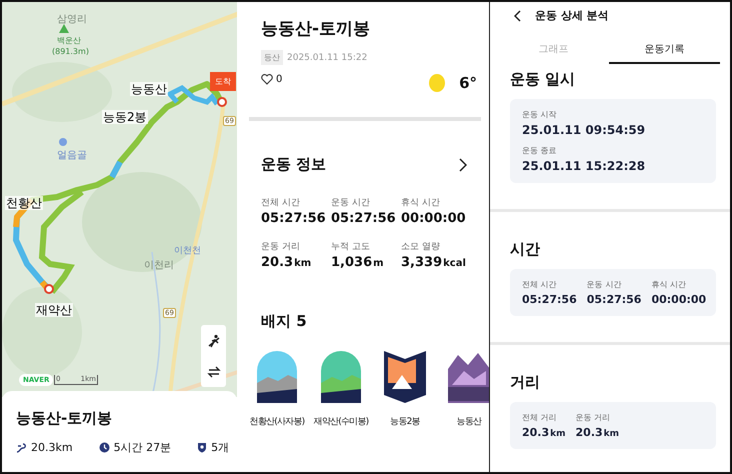  I want to click on route-title: 능동산-토끼봉, so click(65, 418).